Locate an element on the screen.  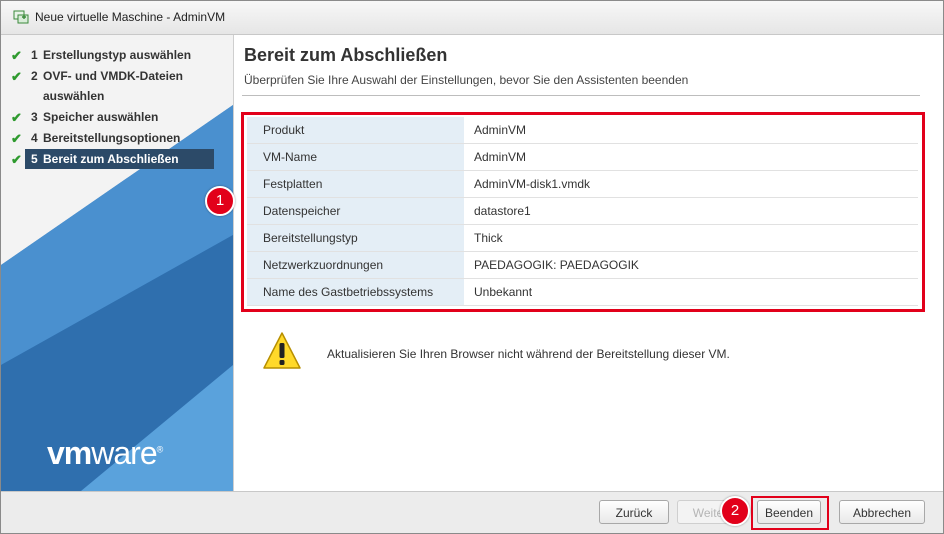
page-title: Bereit zum Abschließen is located at coordinates (346, 55).